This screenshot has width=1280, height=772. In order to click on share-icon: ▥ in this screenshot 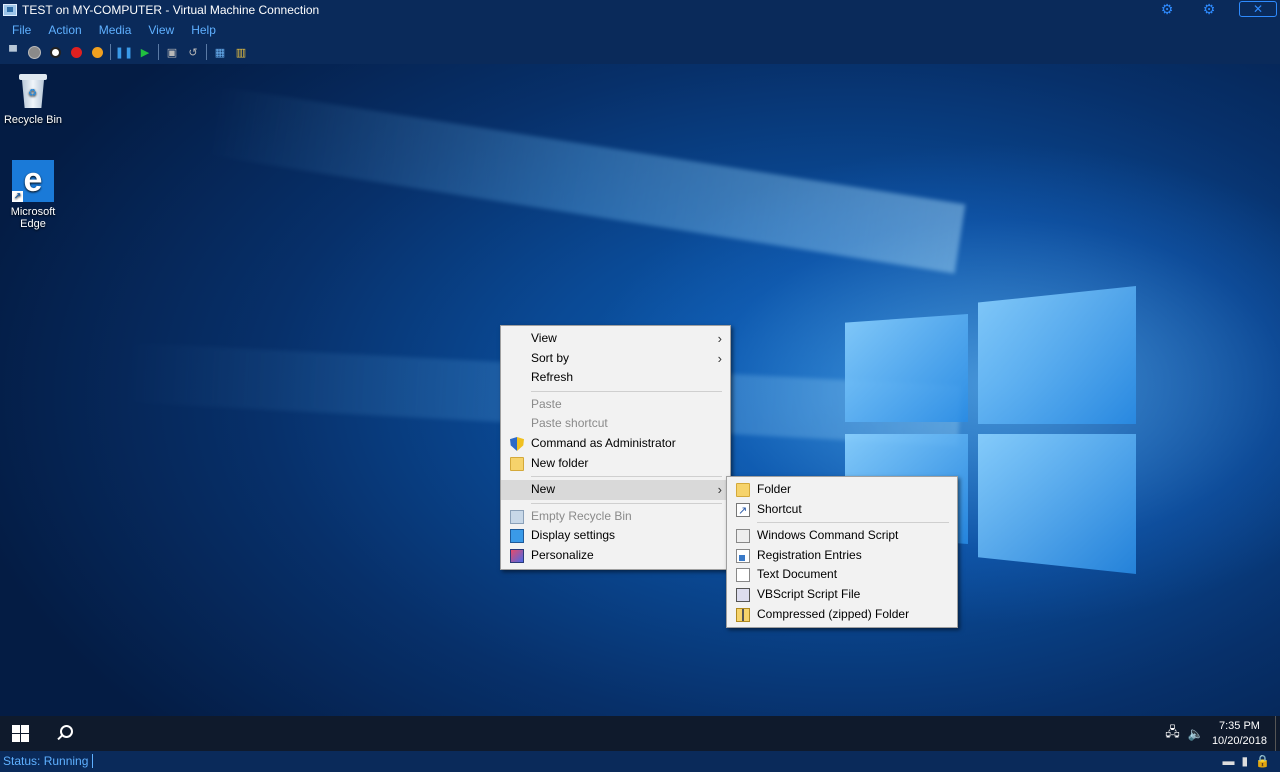, I will do `click(241, 52)`.